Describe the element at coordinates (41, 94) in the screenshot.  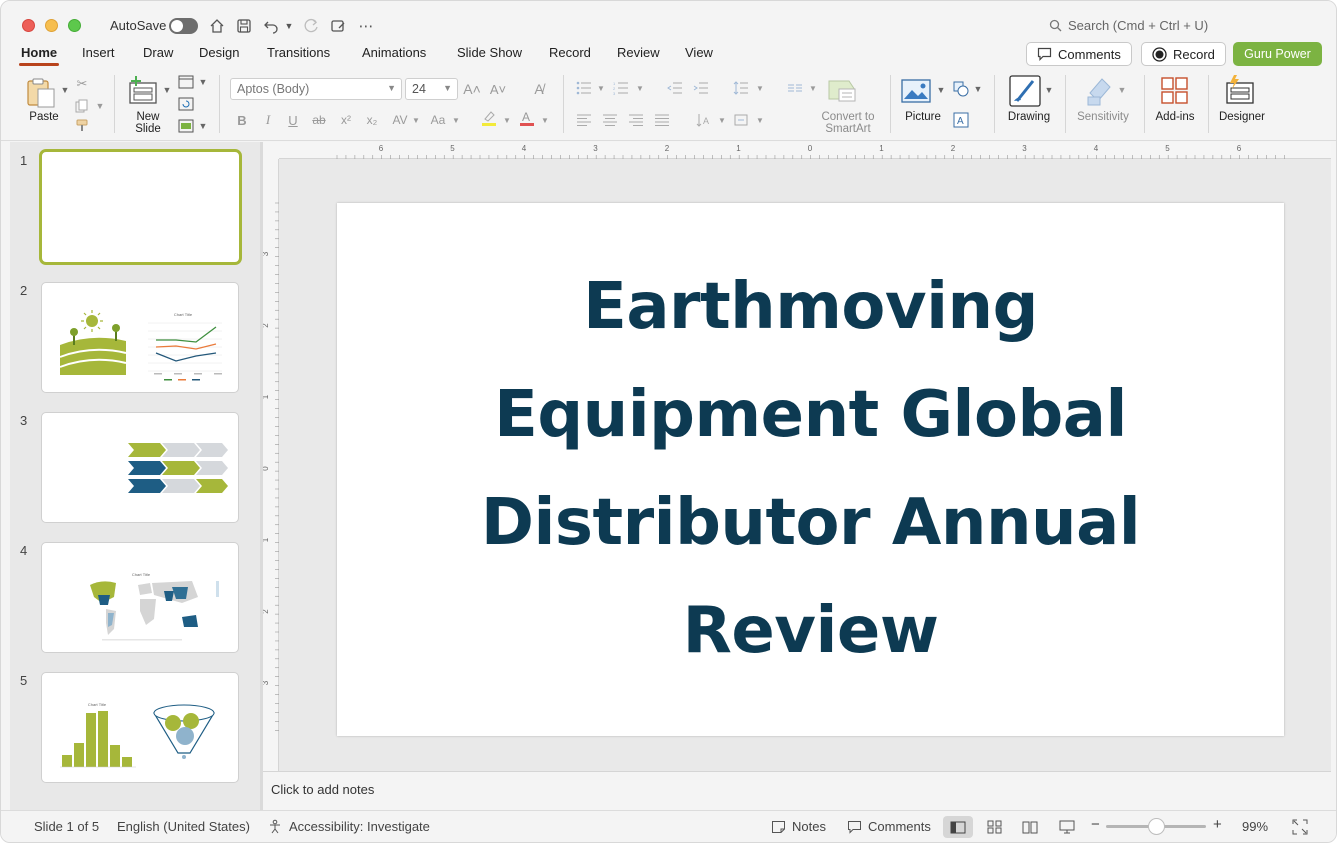
I see `paste-button` at that location.